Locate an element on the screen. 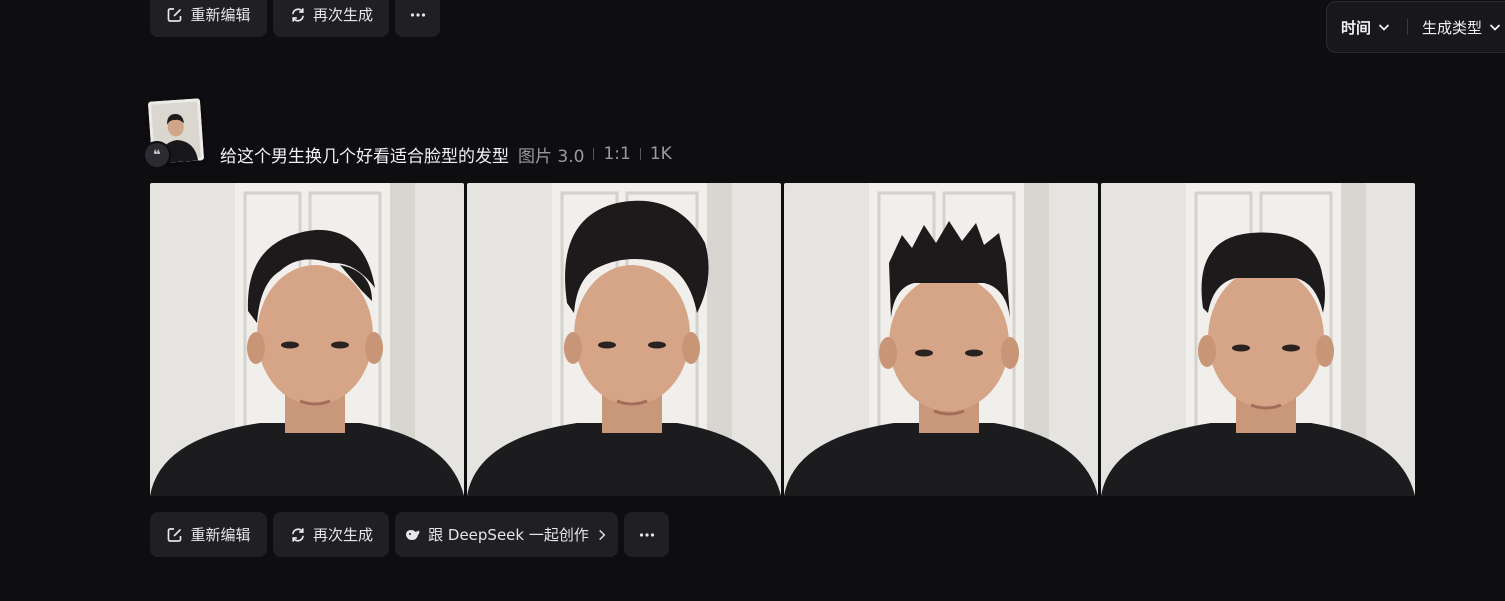  time-filter-label: 时间 is located at coordinates (1356, 27).